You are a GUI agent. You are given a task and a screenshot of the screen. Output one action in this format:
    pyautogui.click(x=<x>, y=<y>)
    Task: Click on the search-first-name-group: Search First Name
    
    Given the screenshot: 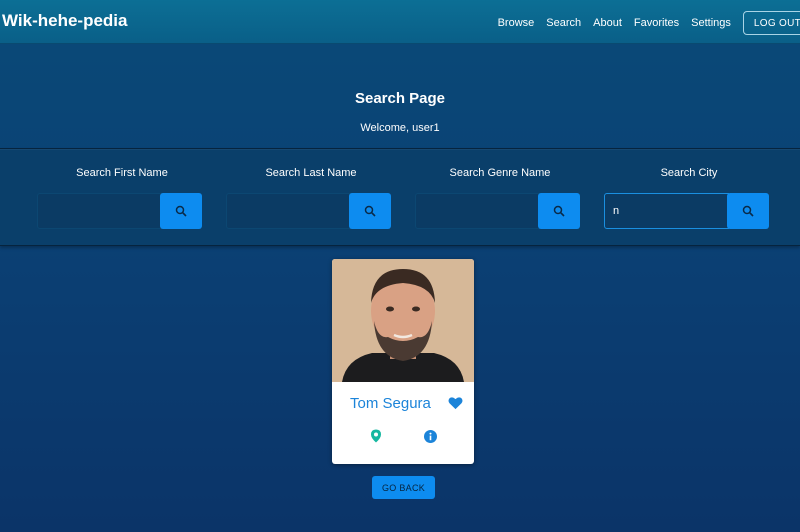 What is the action you would take?
    pyautogui.click(x=122, y=198)
    